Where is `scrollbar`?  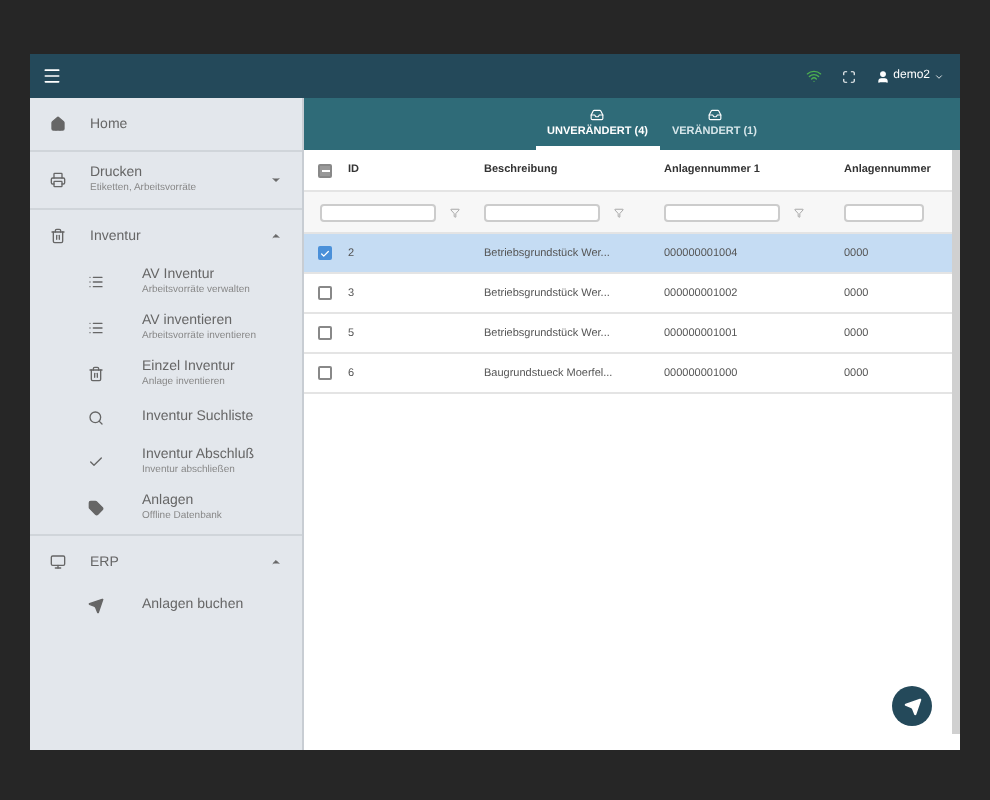
scrollbar is located at coordinates (956, 442).